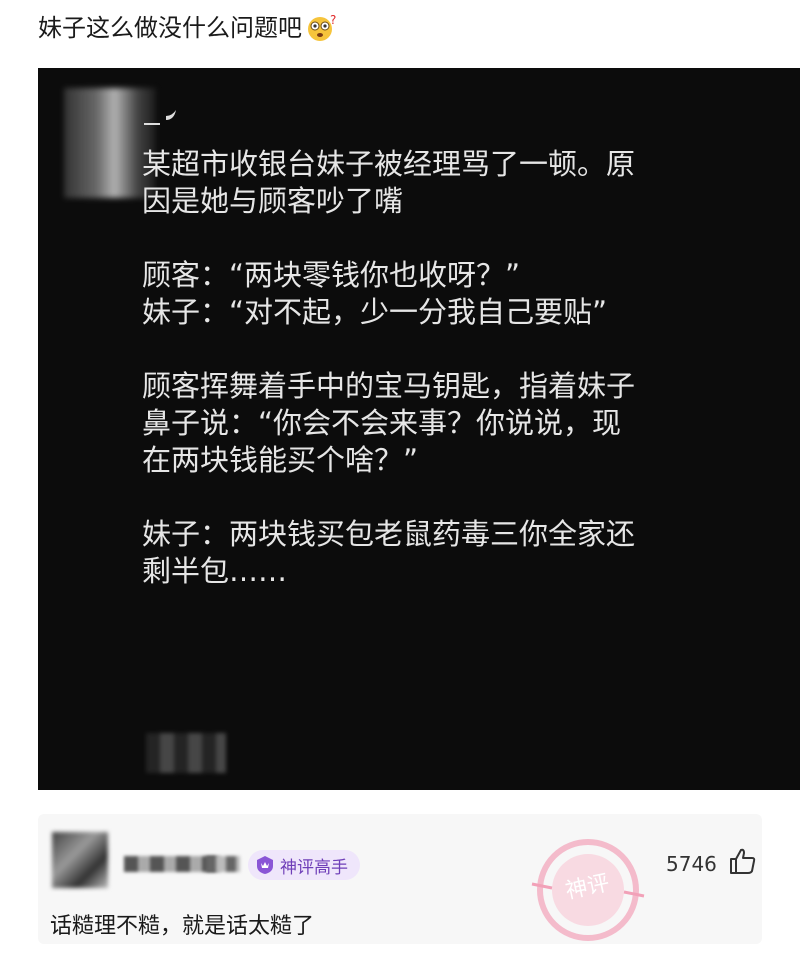 Image resolution: width=800 pixels, height=959 pixels. Describe the element at coordinates (265, 865) in the screenshot. I see `crown-shield-icon` at that location.